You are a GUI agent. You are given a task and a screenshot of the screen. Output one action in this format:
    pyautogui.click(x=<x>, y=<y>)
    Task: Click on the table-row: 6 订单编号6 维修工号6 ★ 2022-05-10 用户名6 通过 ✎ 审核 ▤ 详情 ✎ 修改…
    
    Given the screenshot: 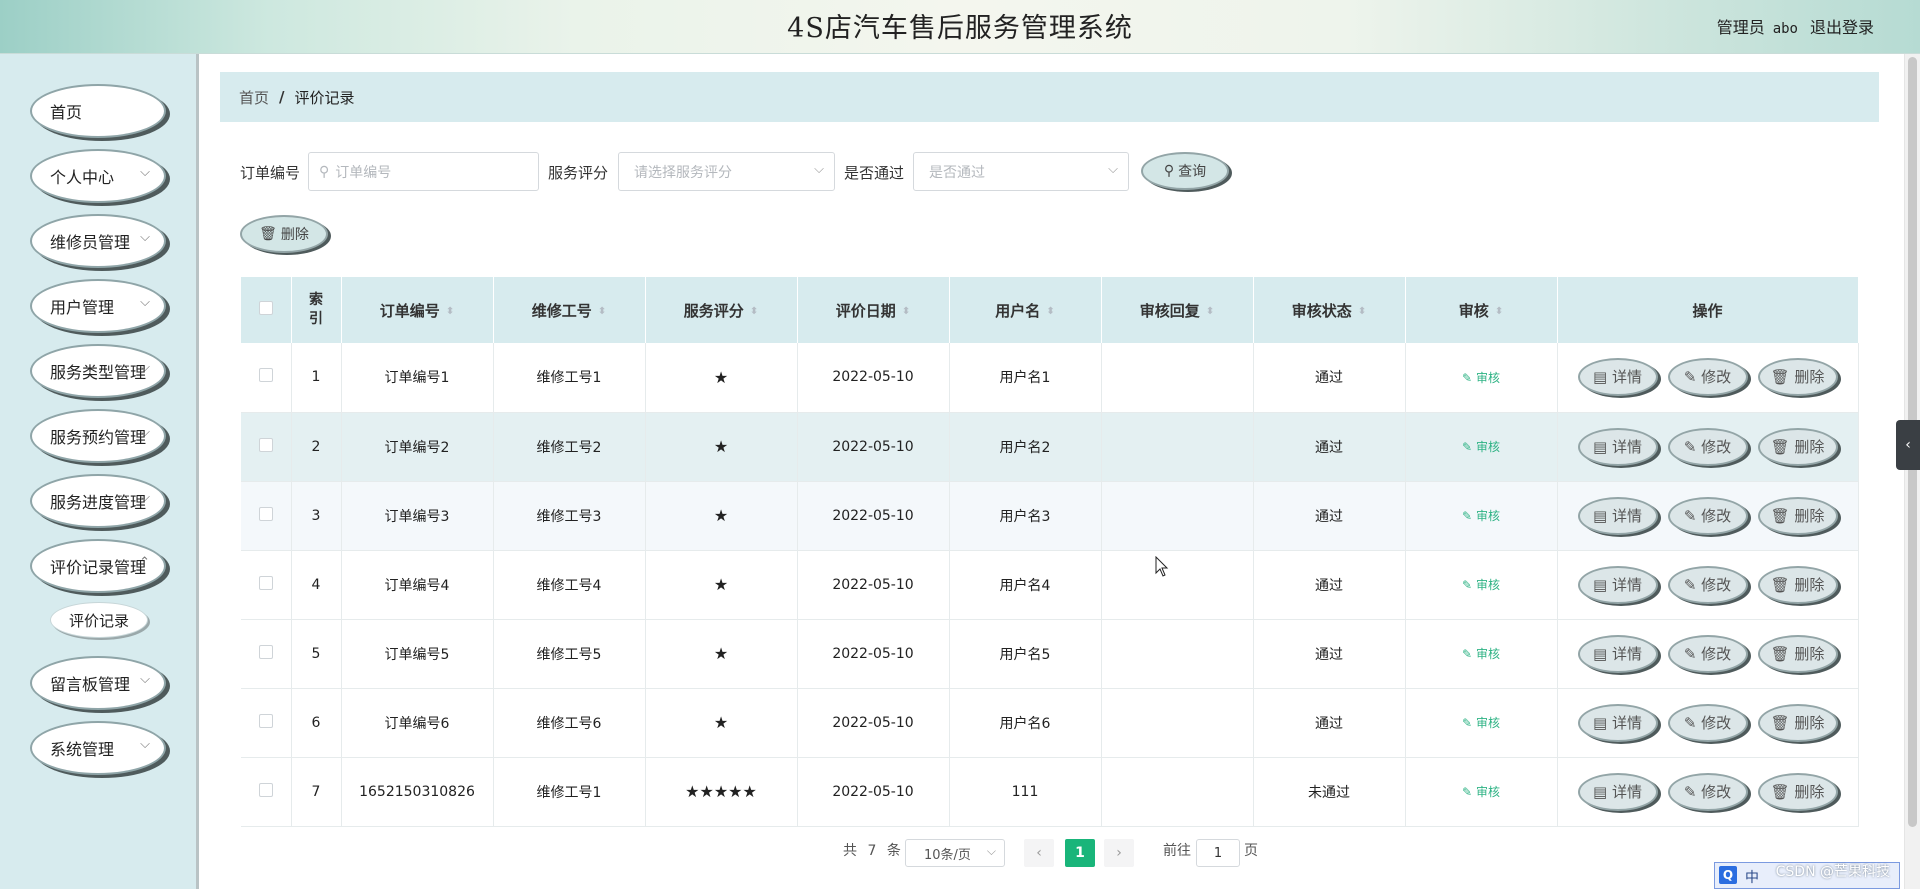 What is the action you would take?
    pyautogui.click(x=1050, y=723)
    